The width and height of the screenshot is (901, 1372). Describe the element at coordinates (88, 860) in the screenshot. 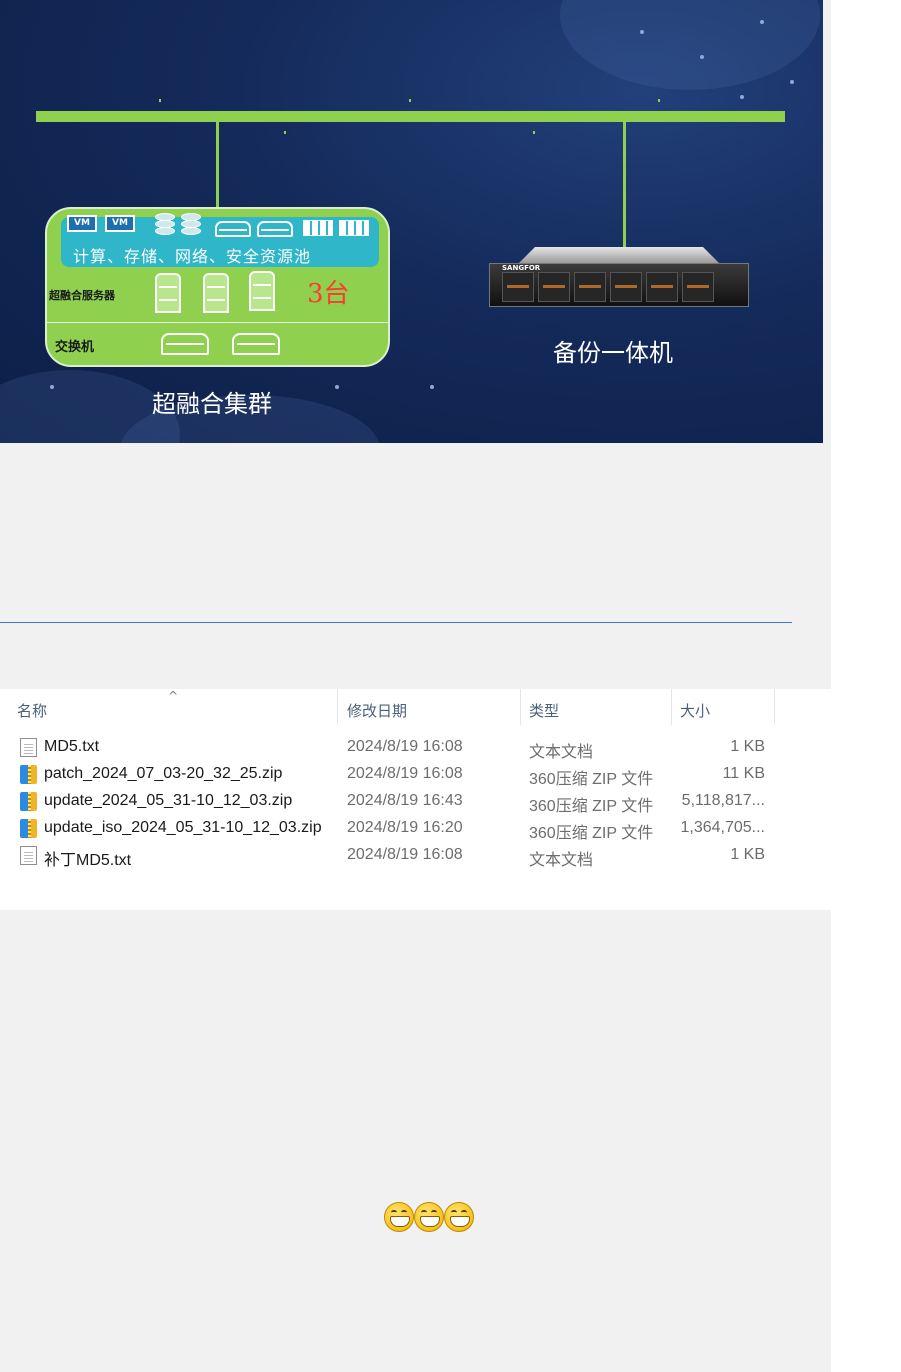

I see `file-name: 补丁MD5.txt` at that location.